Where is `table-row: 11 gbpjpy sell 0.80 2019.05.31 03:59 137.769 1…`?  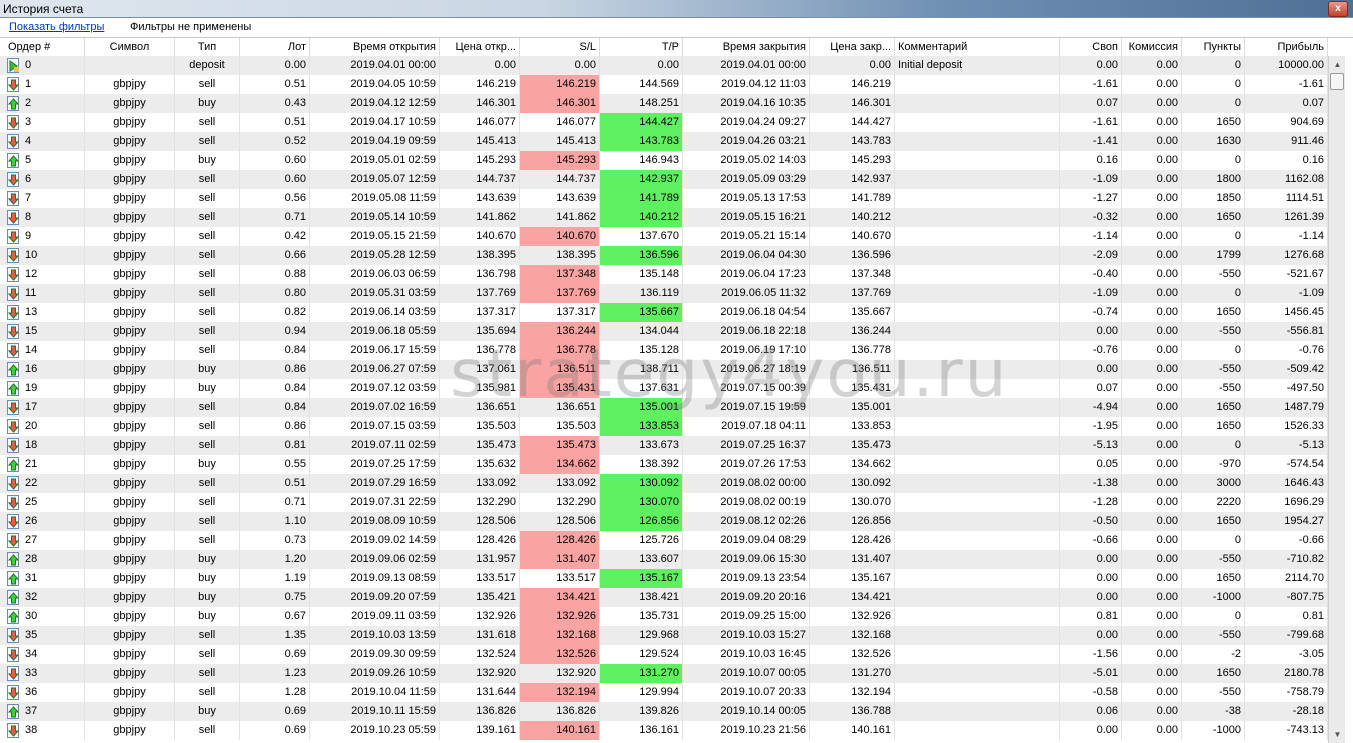 table-row: 11 gbpjpy sell 0.80 2019.05.31 03:59 137.769 1… is located at coordinates (664, 293).